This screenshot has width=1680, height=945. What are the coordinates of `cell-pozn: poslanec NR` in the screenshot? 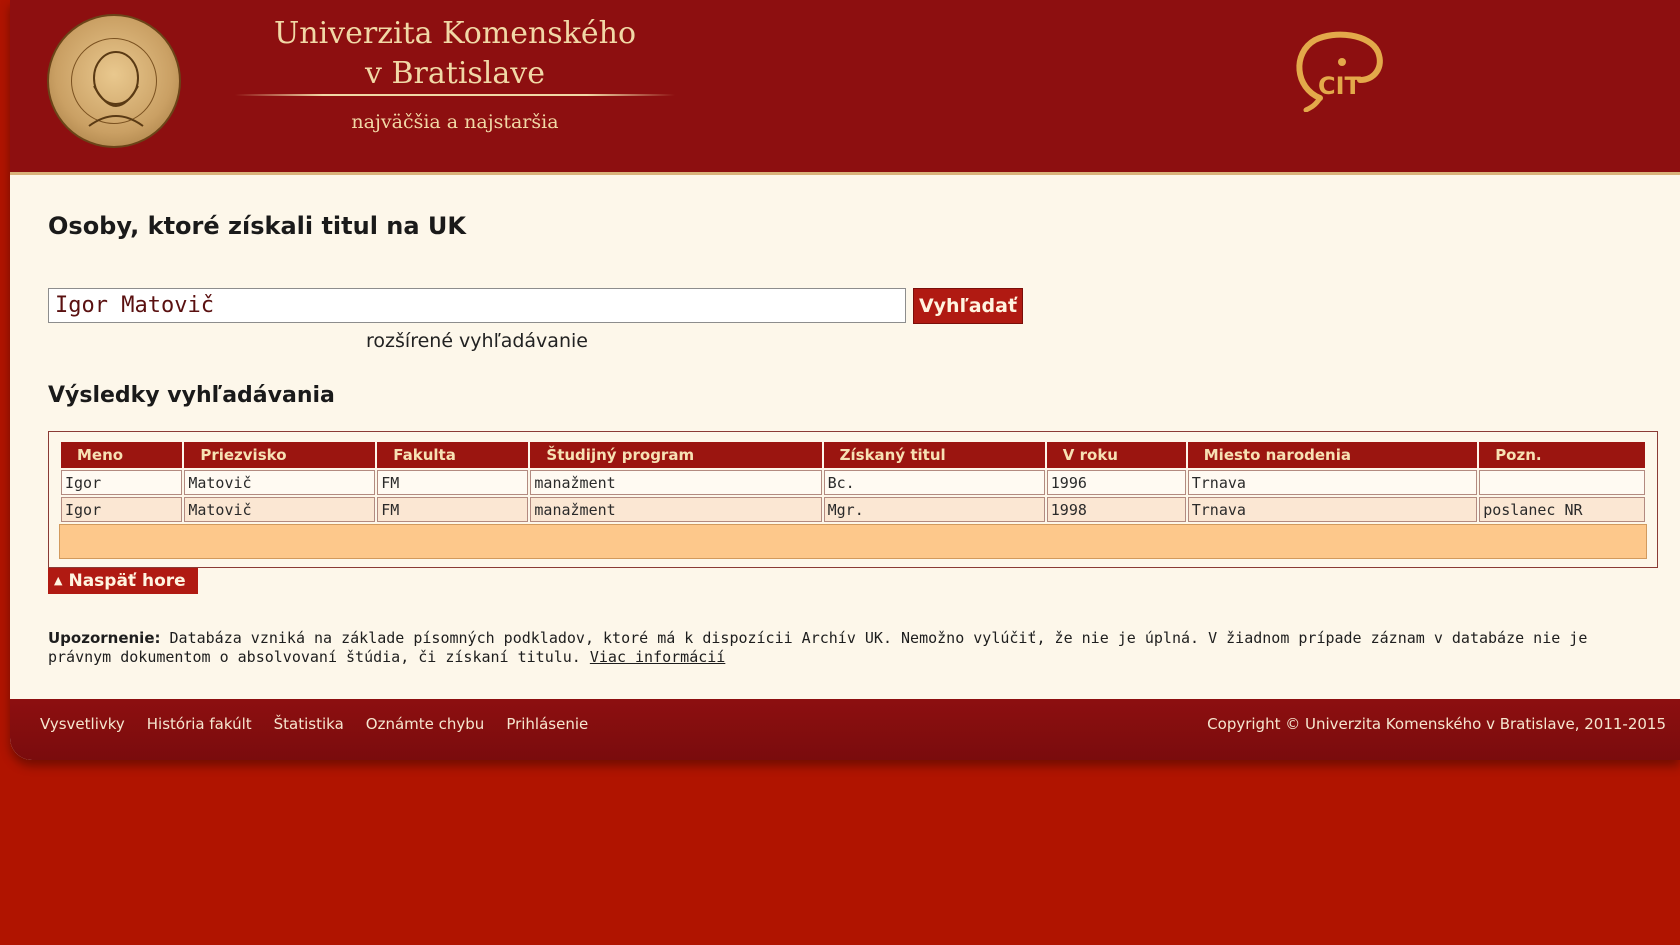 It's located at (1562, 509).